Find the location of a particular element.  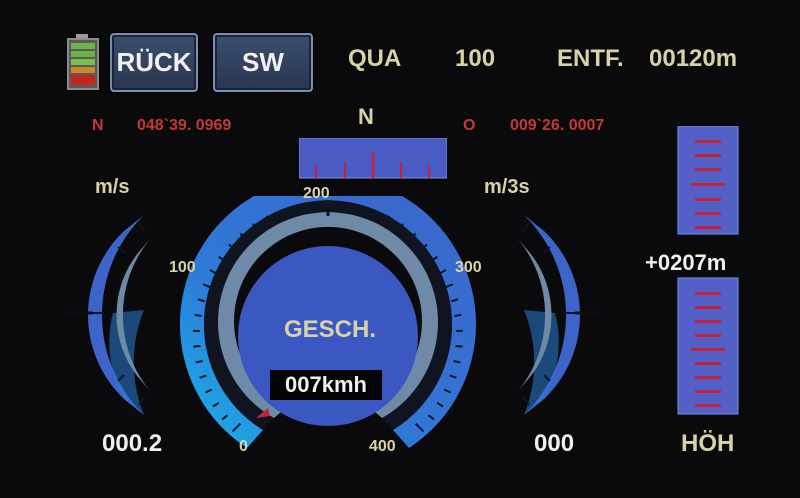

latitude-prefix: N is located at coordinates (98, 125).